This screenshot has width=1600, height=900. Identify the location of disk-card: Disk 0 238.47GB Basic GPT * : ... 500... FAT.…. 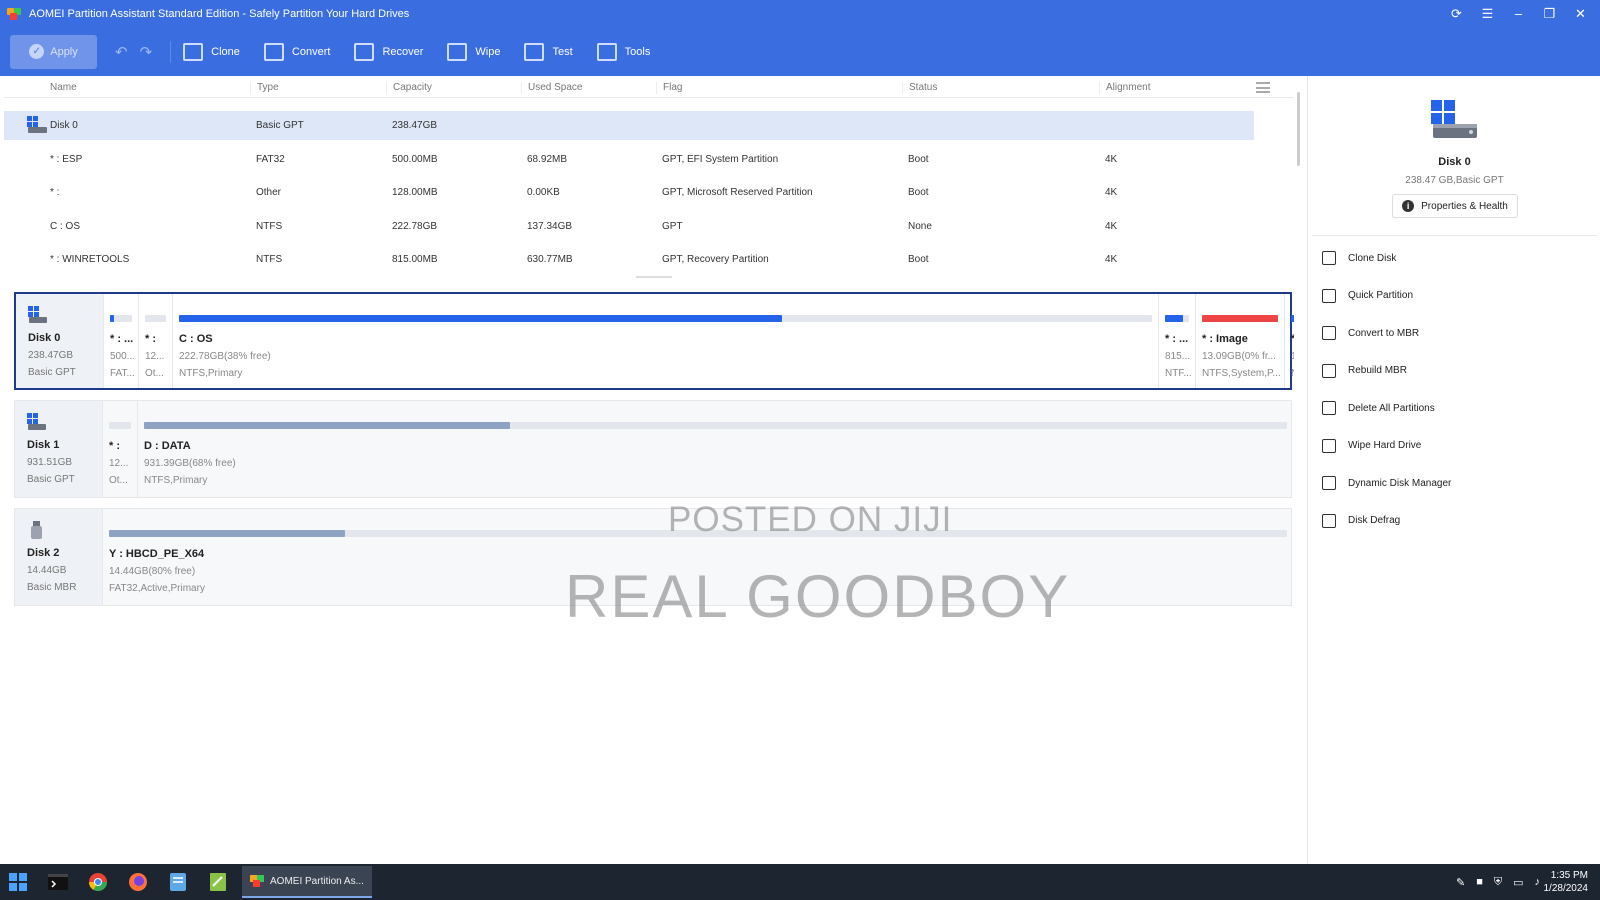
(654, 341).